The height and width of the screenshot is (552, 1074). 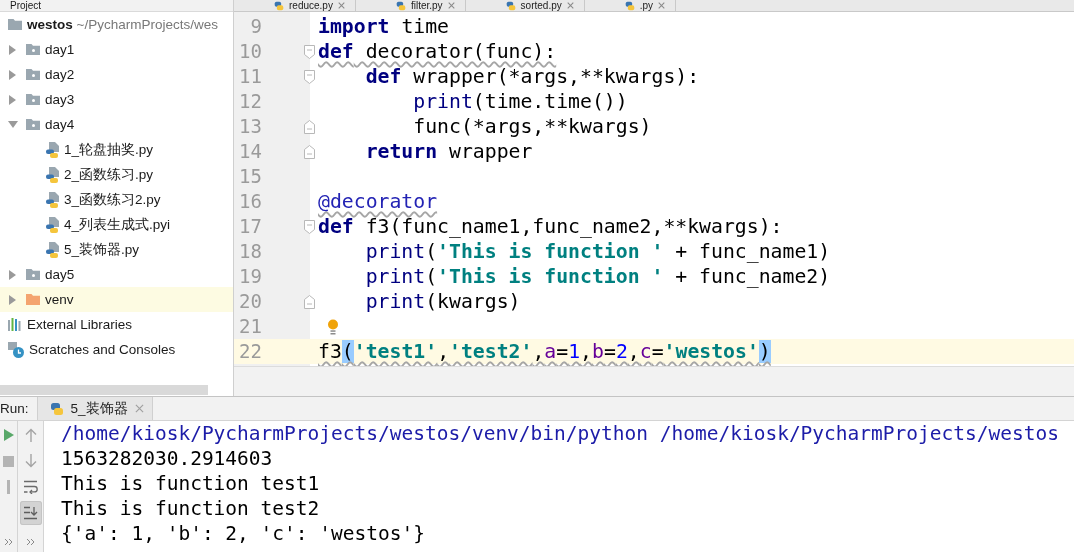 What do you see at coordinates (383, 26) in the screenshot?
I see `code-line: import time` at bounding box center [383, 26].